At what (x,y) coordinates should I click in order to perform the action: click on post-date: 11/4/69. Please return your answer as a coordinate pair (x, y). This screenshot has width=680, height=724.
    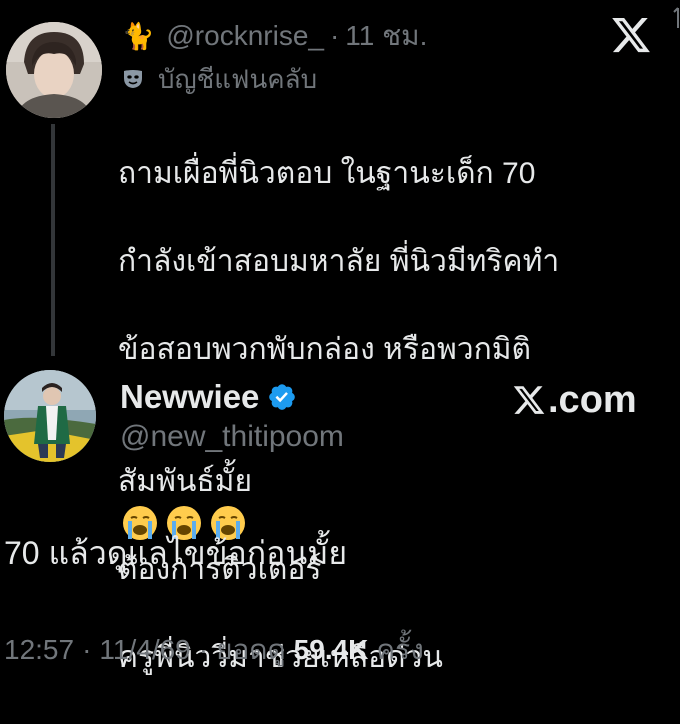
    Looking at the image, I should click on (144, 650).